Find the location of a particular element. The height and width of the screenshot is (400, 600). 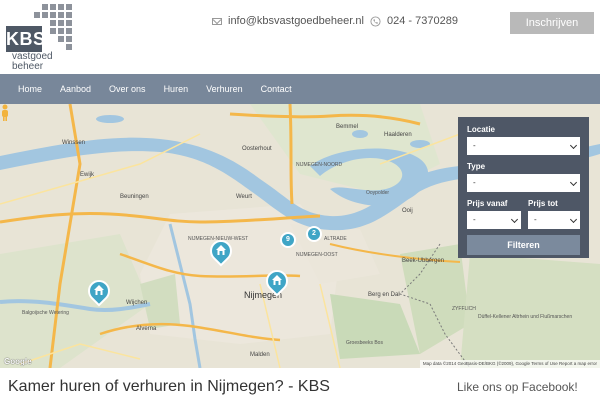

locatie-select: - is located at coordinates (523, 146).